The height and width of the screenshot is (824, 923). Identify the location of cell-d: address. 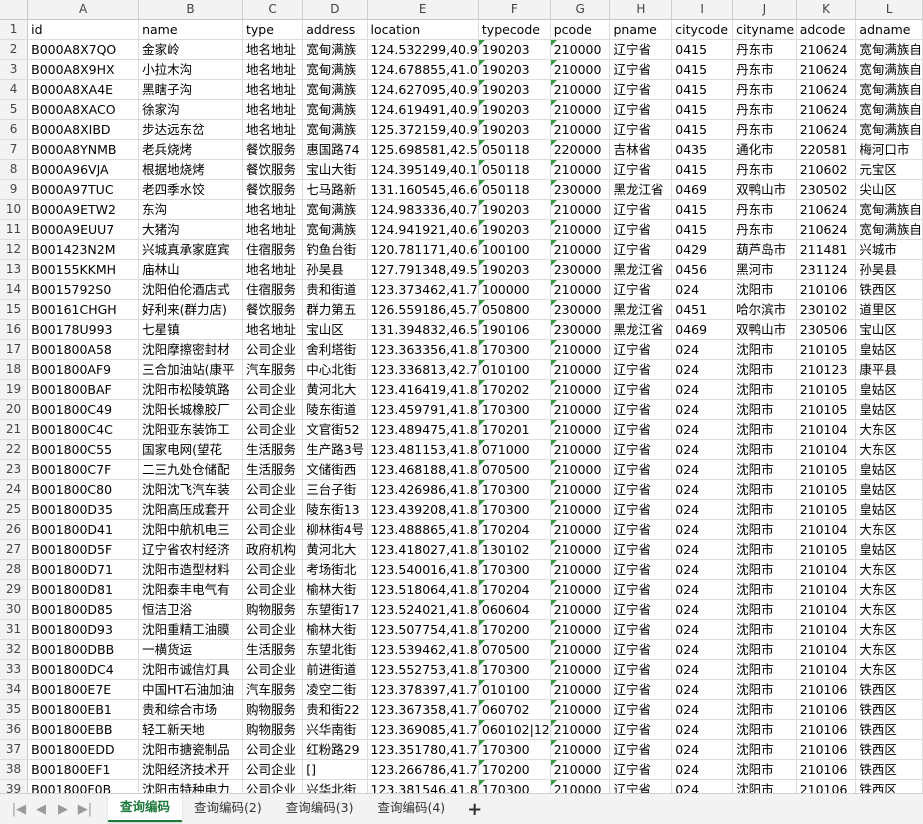
(335, 29).